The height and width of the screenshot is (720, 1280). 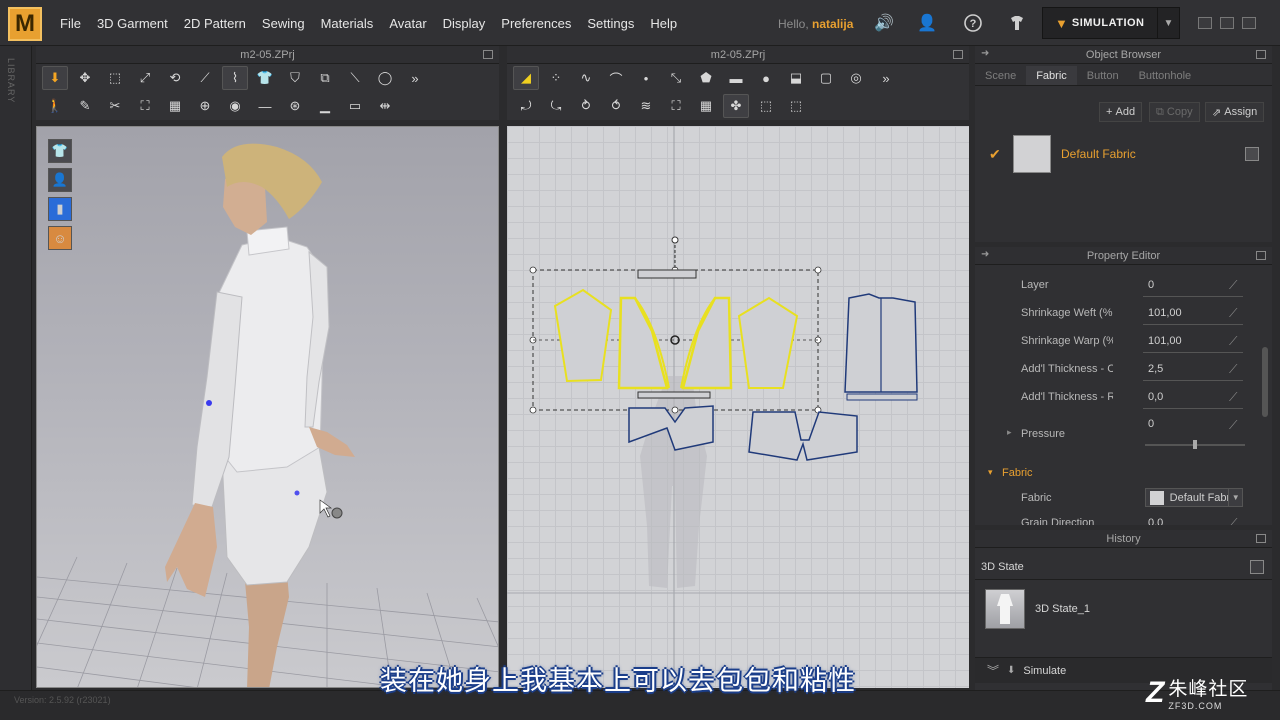 I want to click on transform-pattern-icon: ◢, so click(x=526, y=78).